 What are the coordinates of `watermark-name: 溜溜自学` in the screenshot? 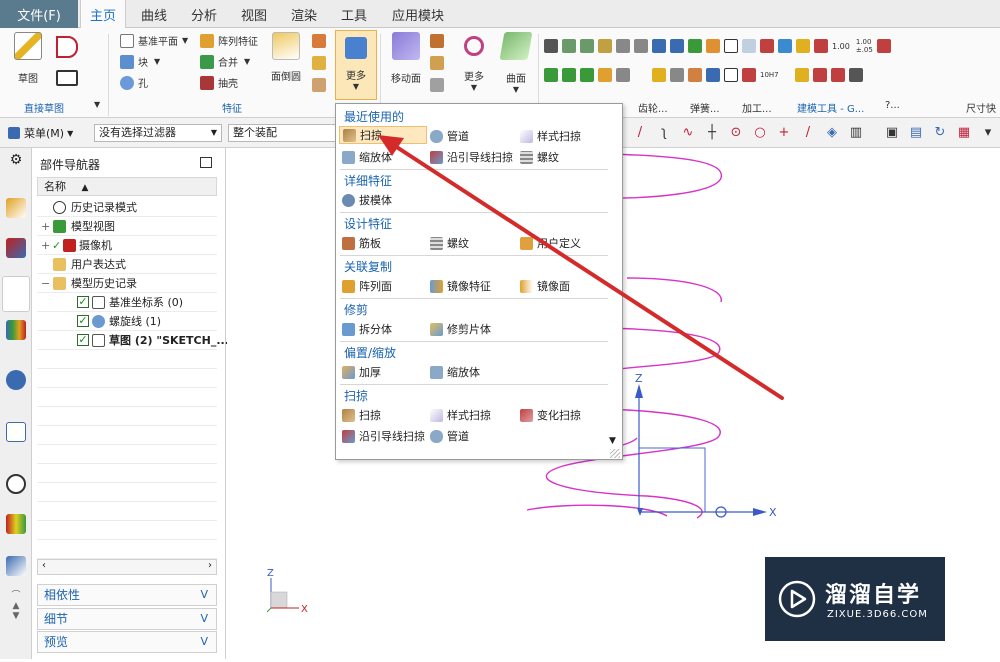 It's located at (873, 595).